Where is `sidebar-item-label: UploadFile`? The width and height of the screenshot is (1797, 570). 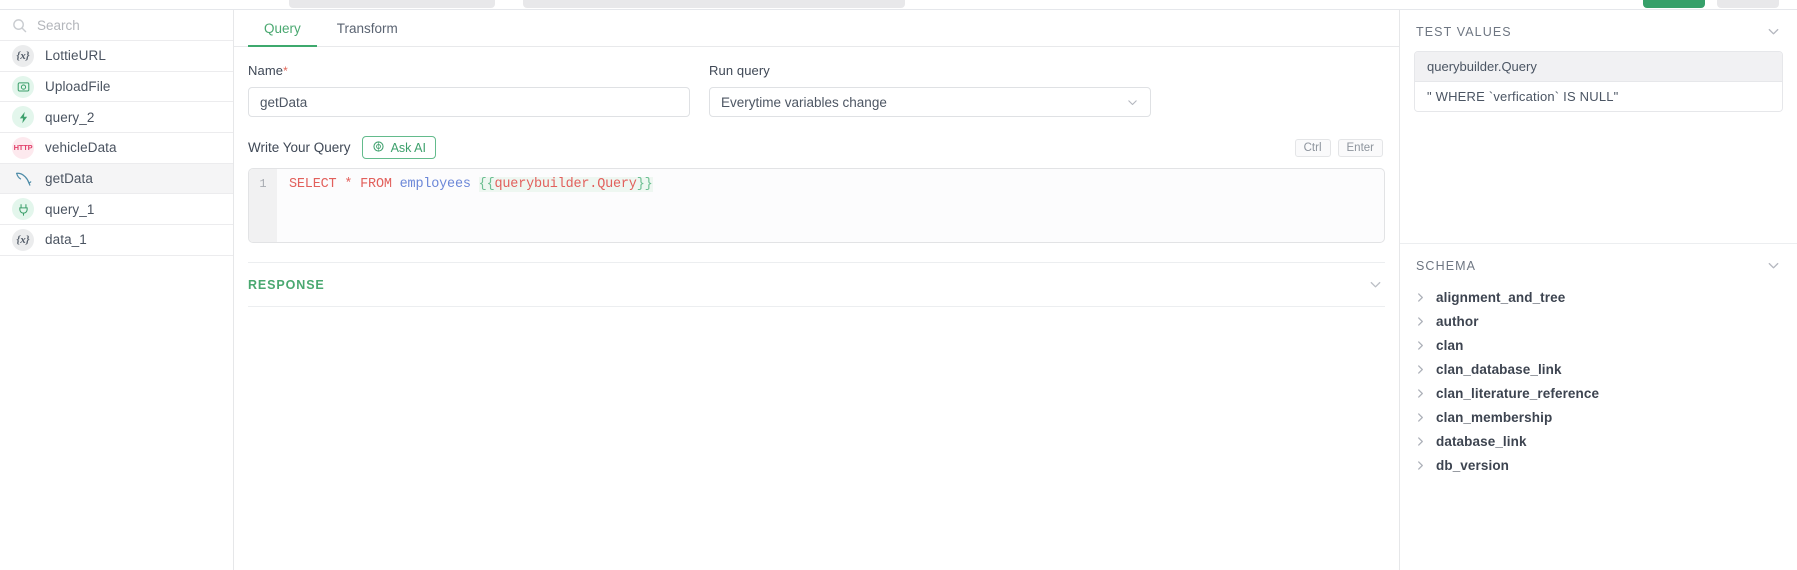
sidebar-item-label: UploadFile is located at coordinates (78, 87).